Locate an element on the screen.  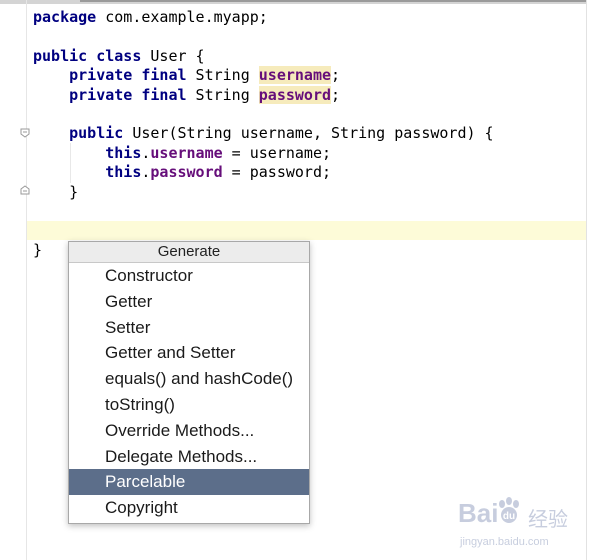
code-line-8: this.username = username; is located at coordinates (218, 152).